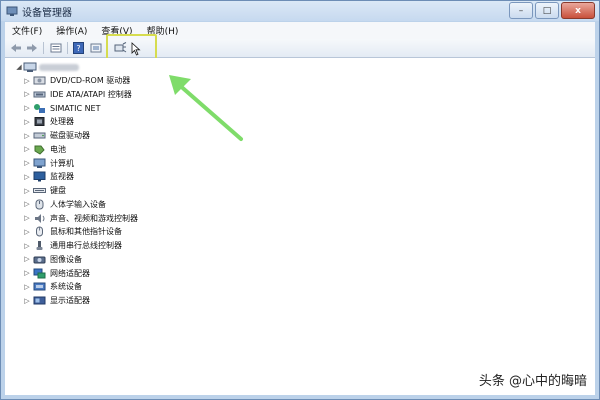  I want to click on tree-item: ▷ 通用串行总线控制器, so click(72, 245).